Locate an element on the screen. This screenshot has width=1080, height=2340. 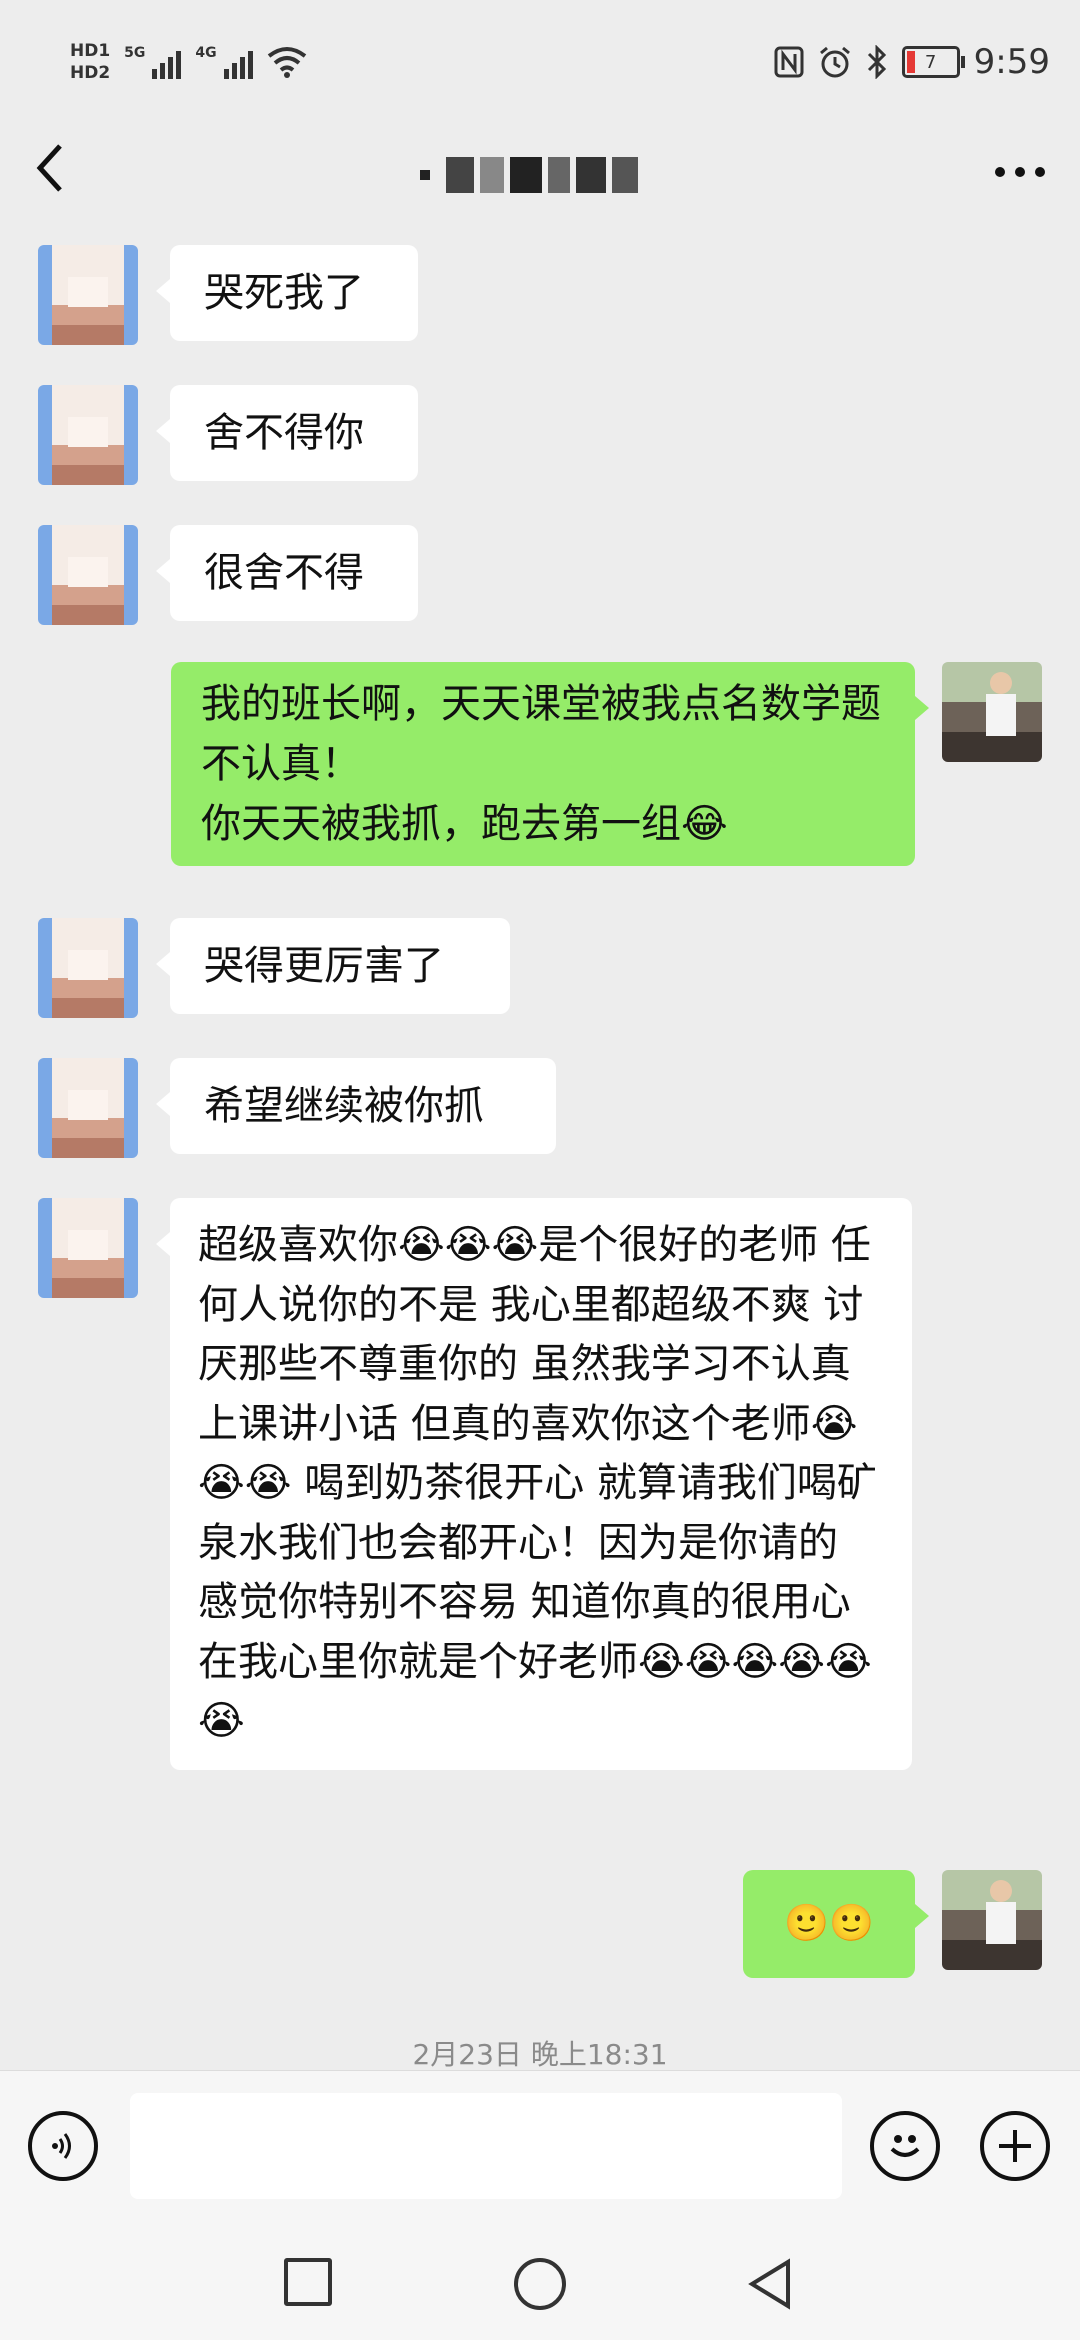
message-bubble: 我的班长啊，天天课堂被我点名数学题不认真！ 你天天被我抓，跑去第一组😂 is located at coordinates (550, 764).